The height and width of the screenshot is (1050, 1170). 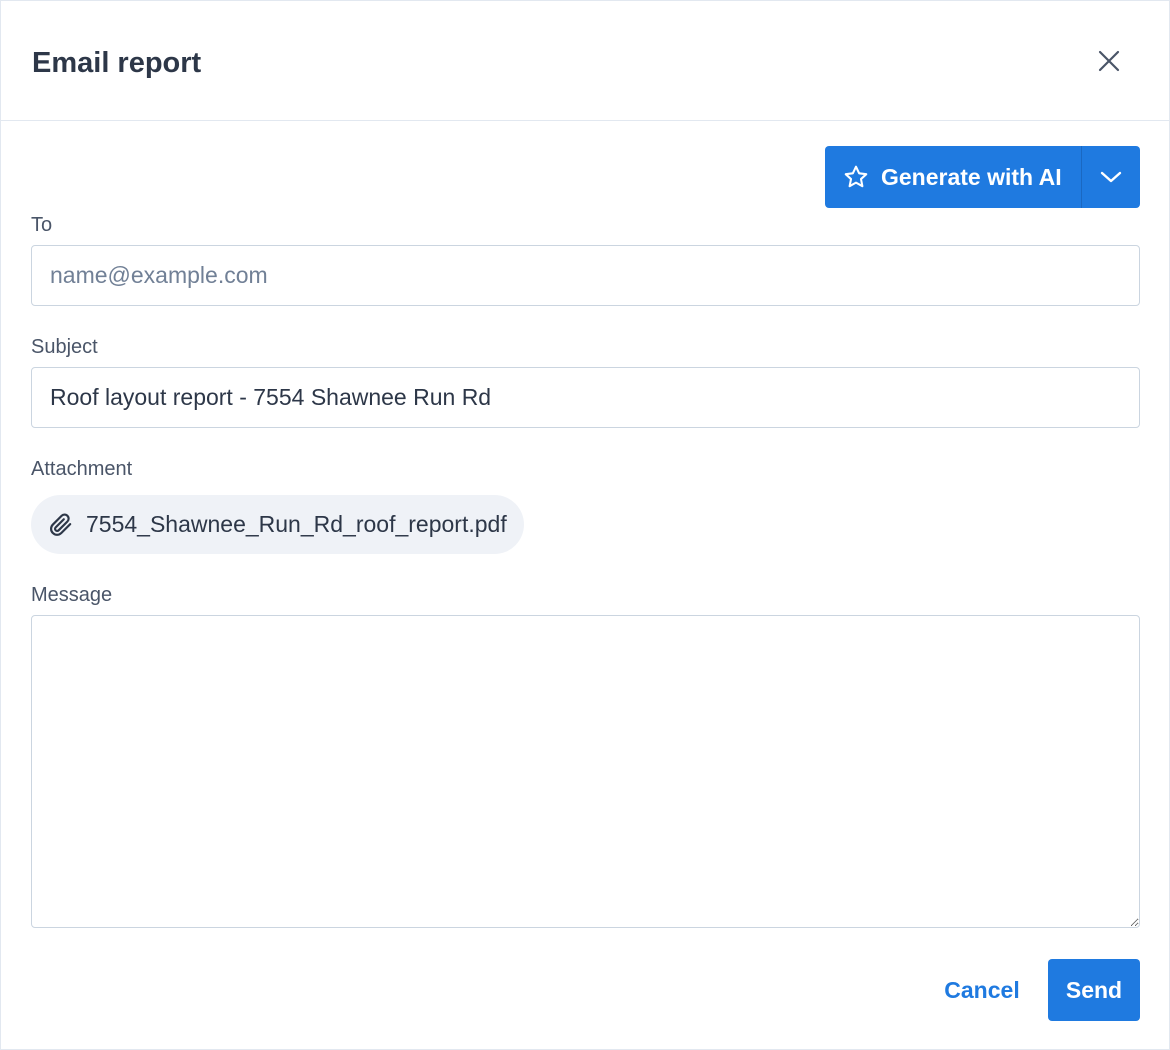 I want to click on ai-options-dropdown-button, so click(x=1111, y=177).